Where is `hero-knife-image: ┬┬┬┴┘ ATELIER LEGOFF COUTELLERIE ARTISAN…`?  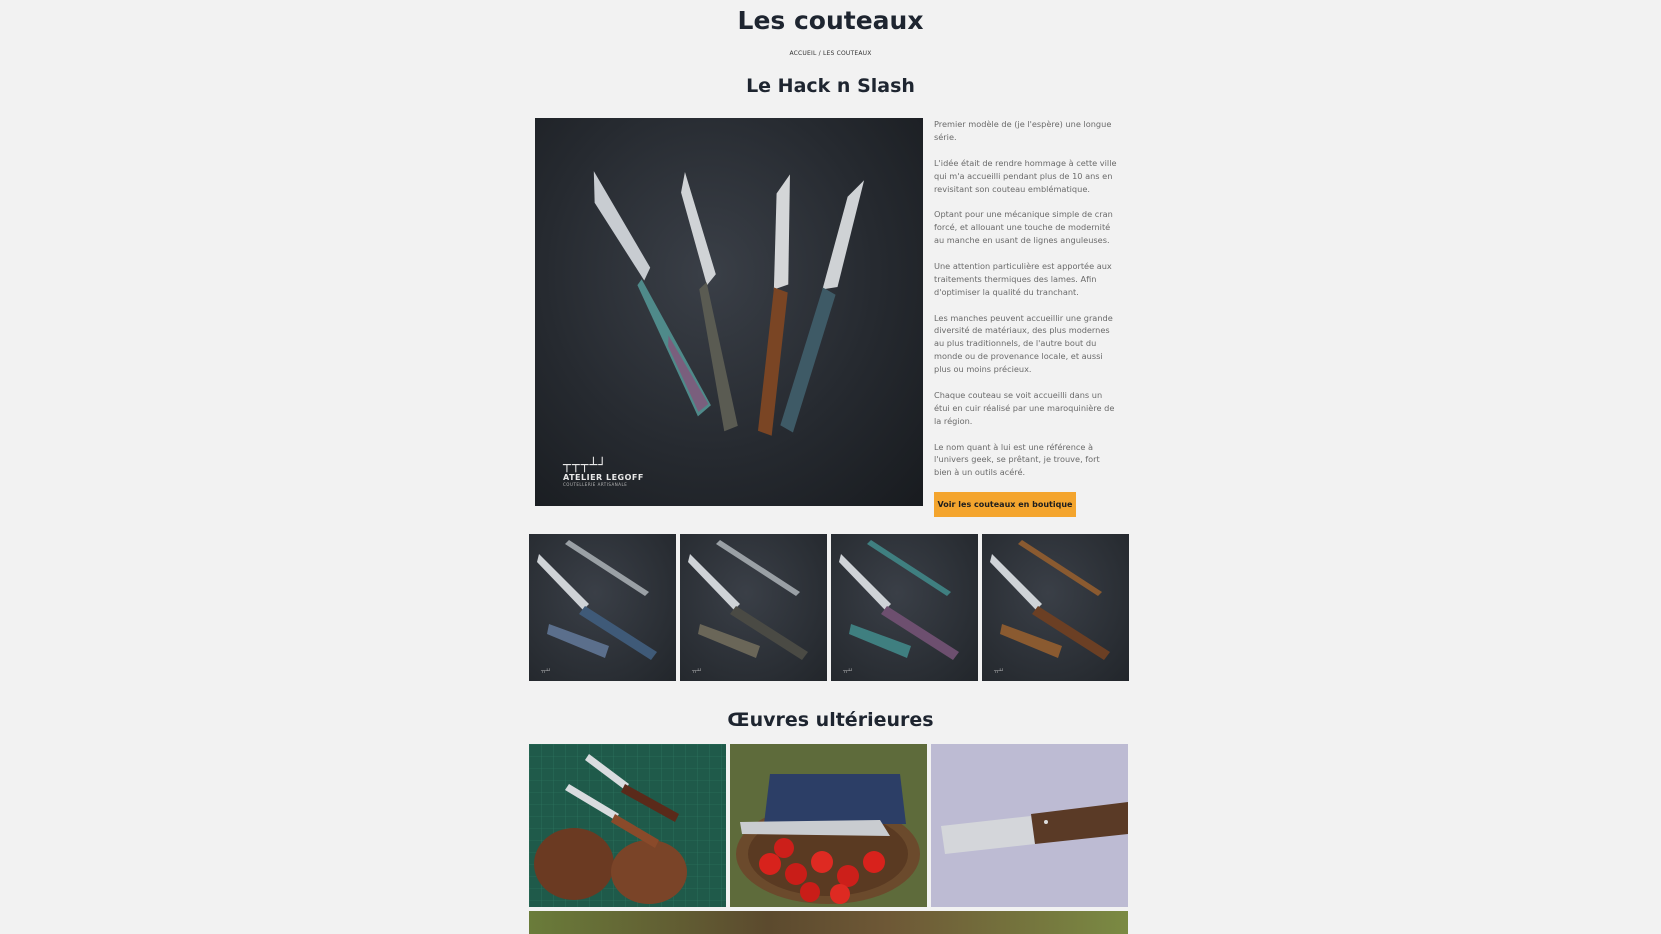 hero-knife-image: ┬┬┬┴┘ ATELIER LEGOFF COUTELLERIE ARTISAN… is located at coordinates (729, 312).